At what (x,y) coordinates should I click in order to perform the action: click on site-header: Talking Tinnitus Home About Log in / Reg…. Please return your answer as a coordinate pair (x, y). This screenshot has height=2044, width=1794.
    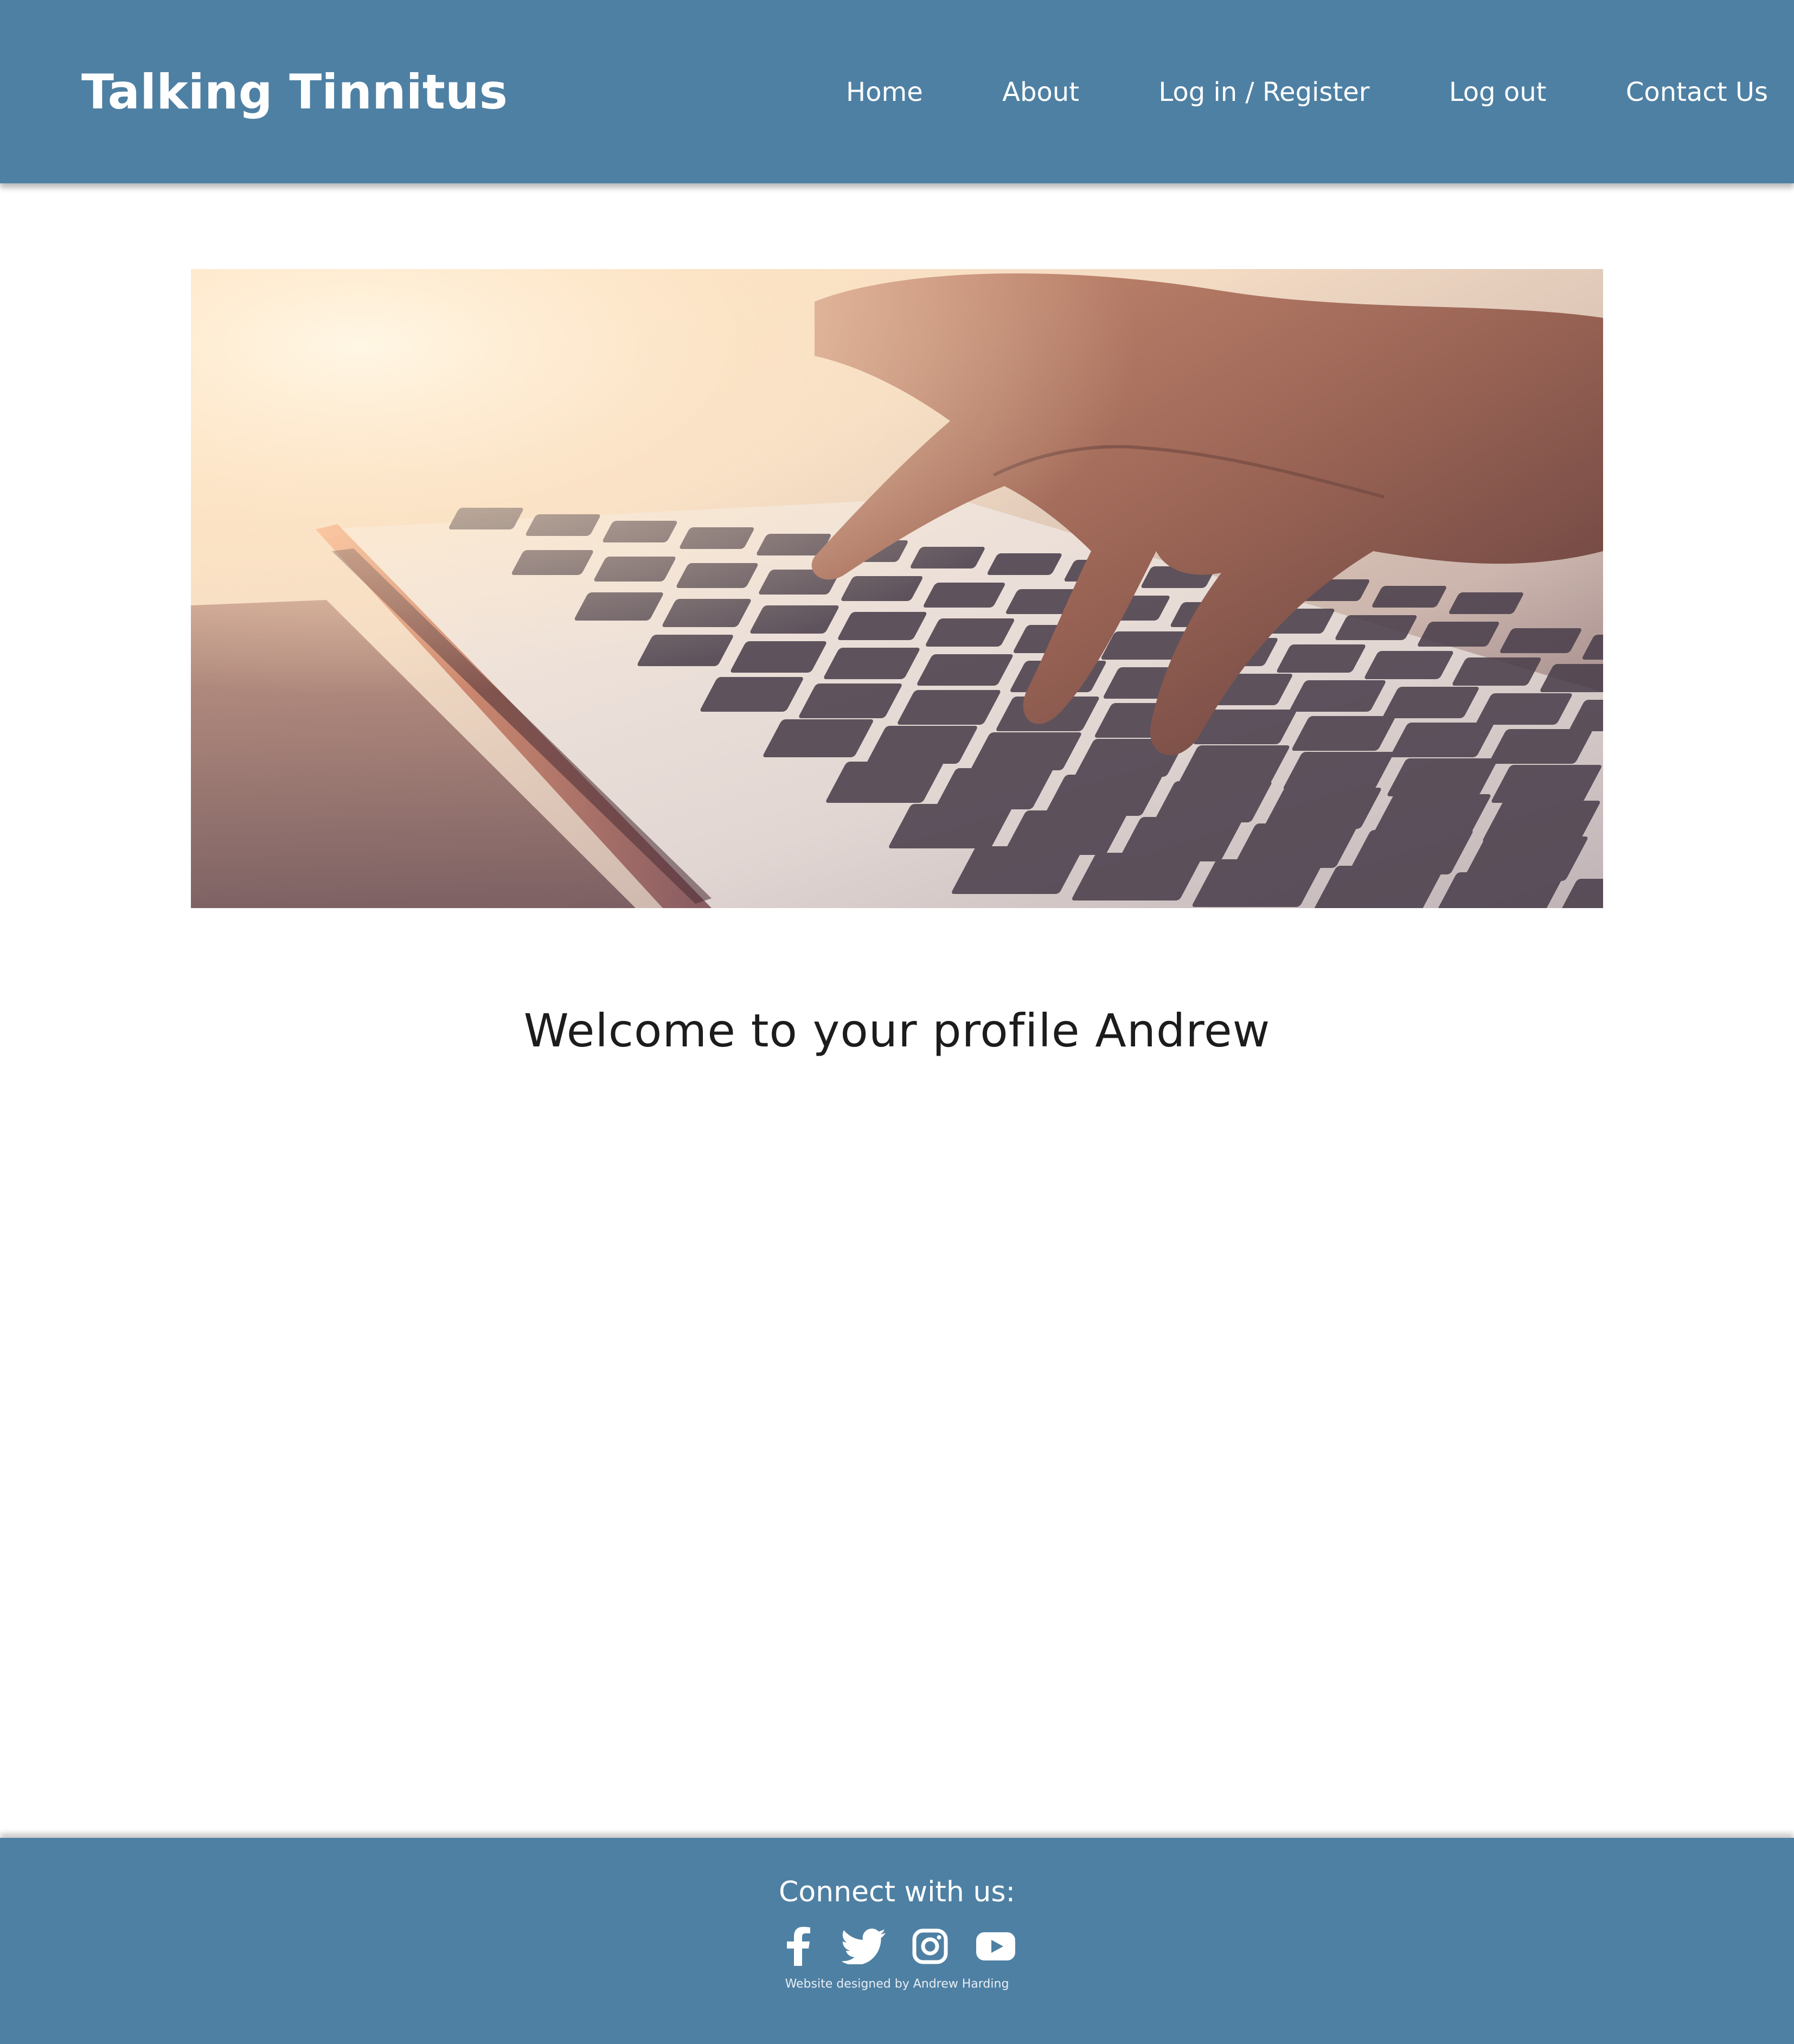
    Looking at the image, I should click on (897, 91).